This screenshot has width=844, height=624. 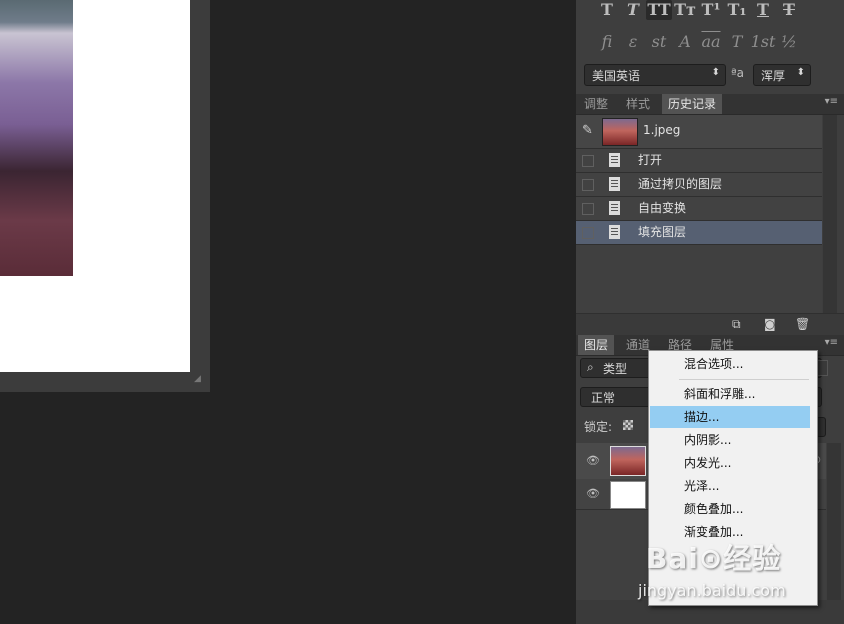 I want to click on resize-grip-icon: ◢, so click(x=200, y=380).